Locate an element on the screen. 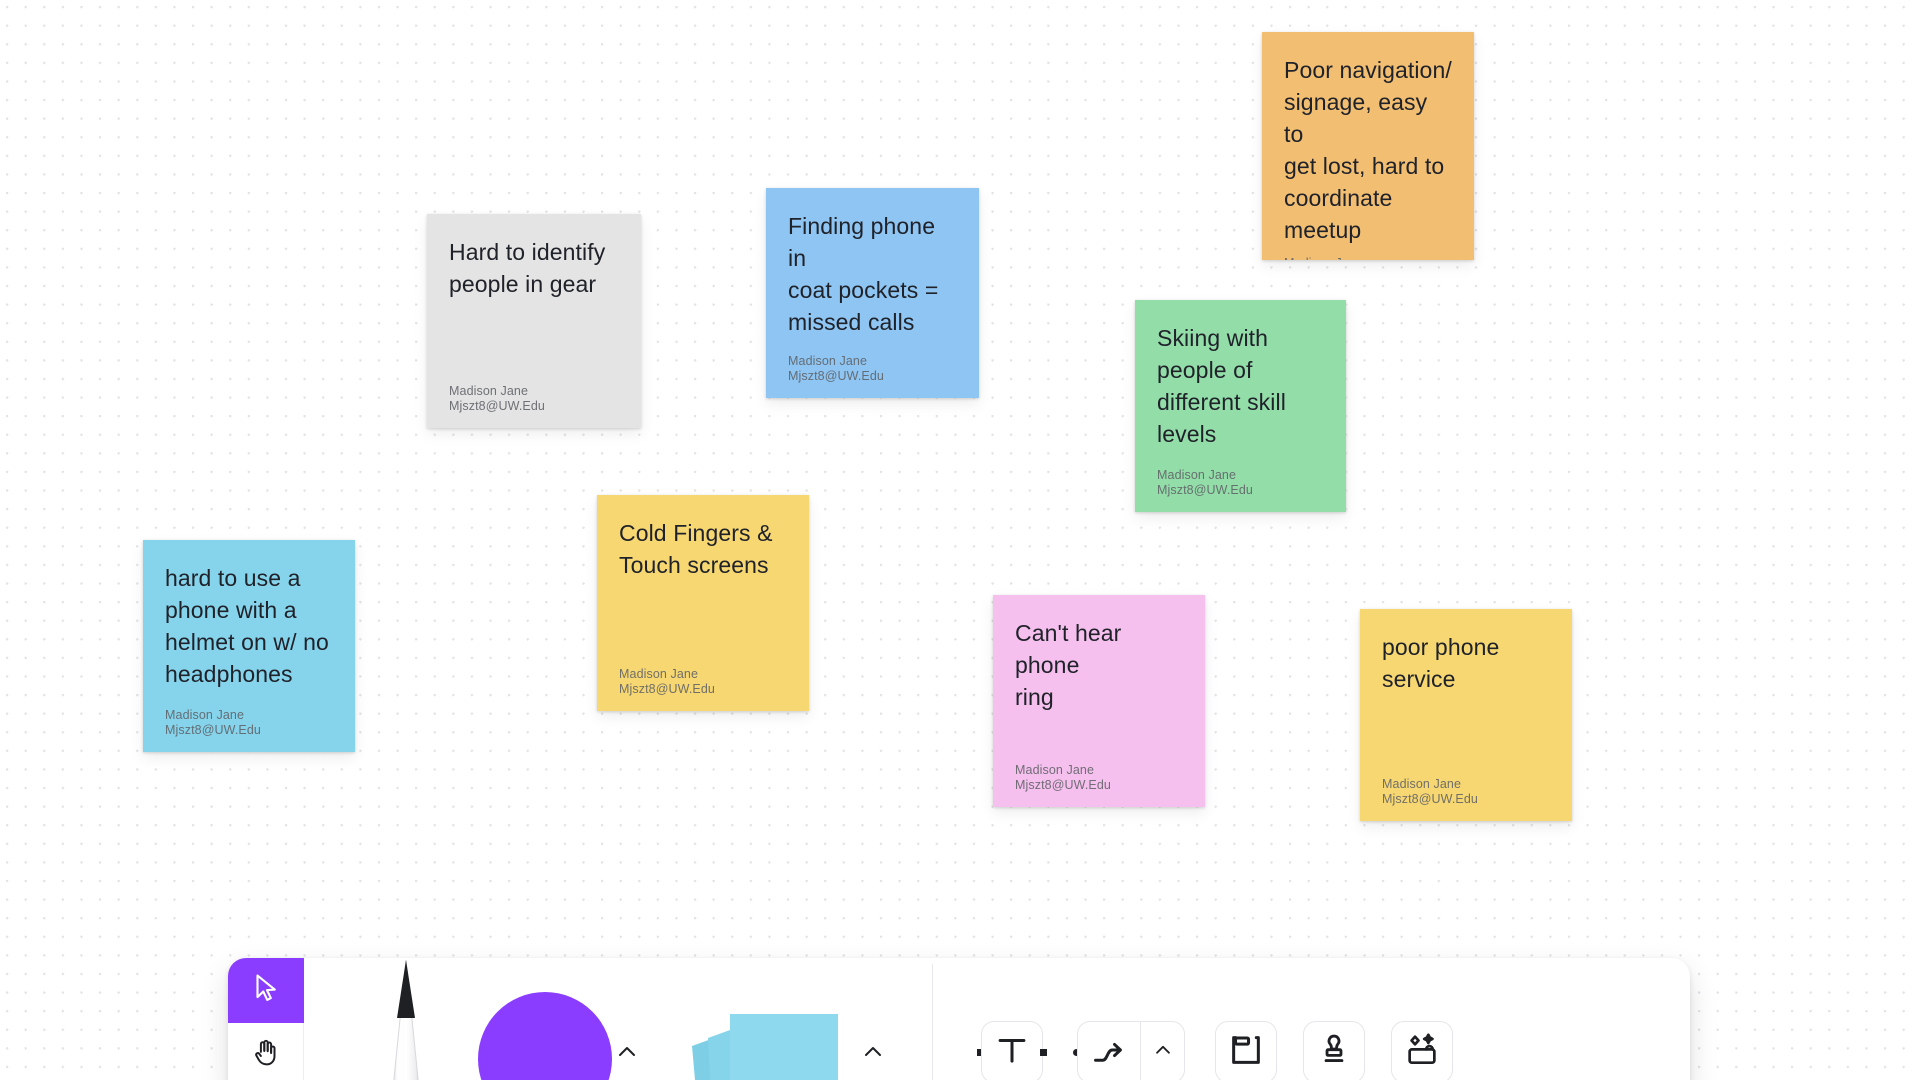  magic-tool-icon-box is located at coordinates (1422, 1050).